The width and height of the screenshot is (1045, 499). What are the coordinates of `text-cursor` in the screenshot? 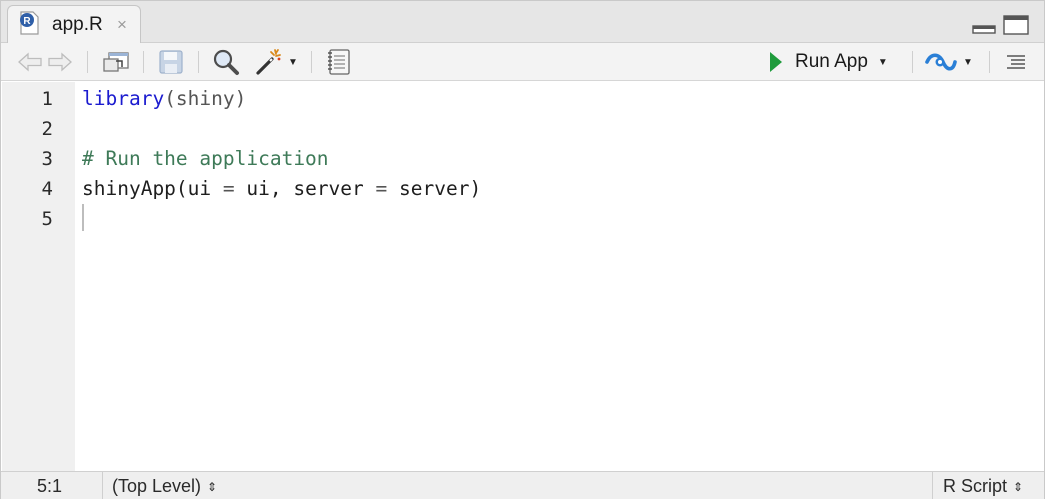 It's located at (83, 217).